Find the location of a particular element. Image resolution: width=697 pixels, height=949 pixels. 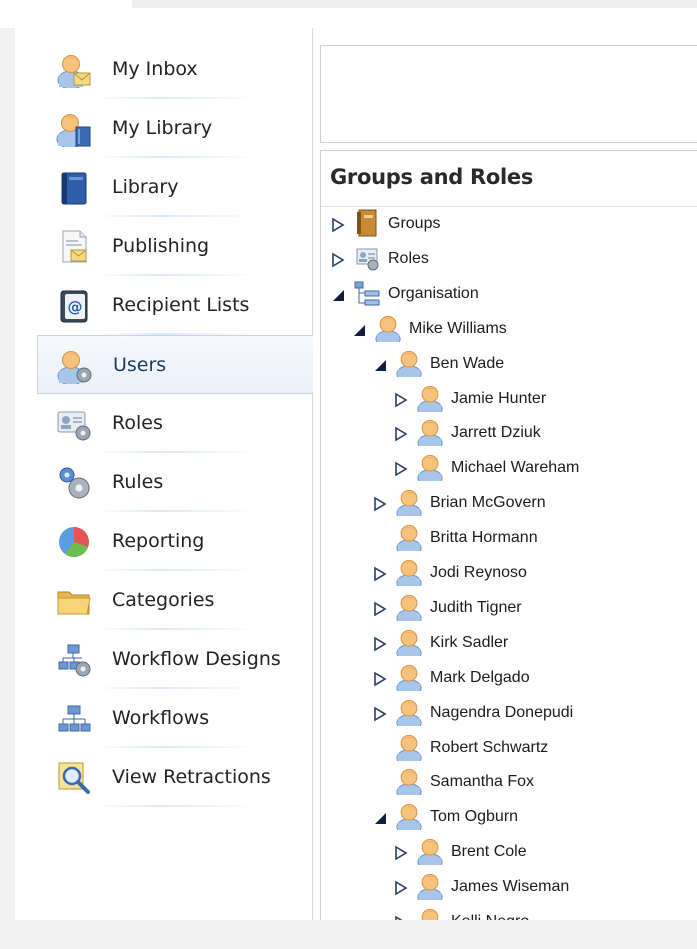

folder-icon is located at coordinates (74, 601).